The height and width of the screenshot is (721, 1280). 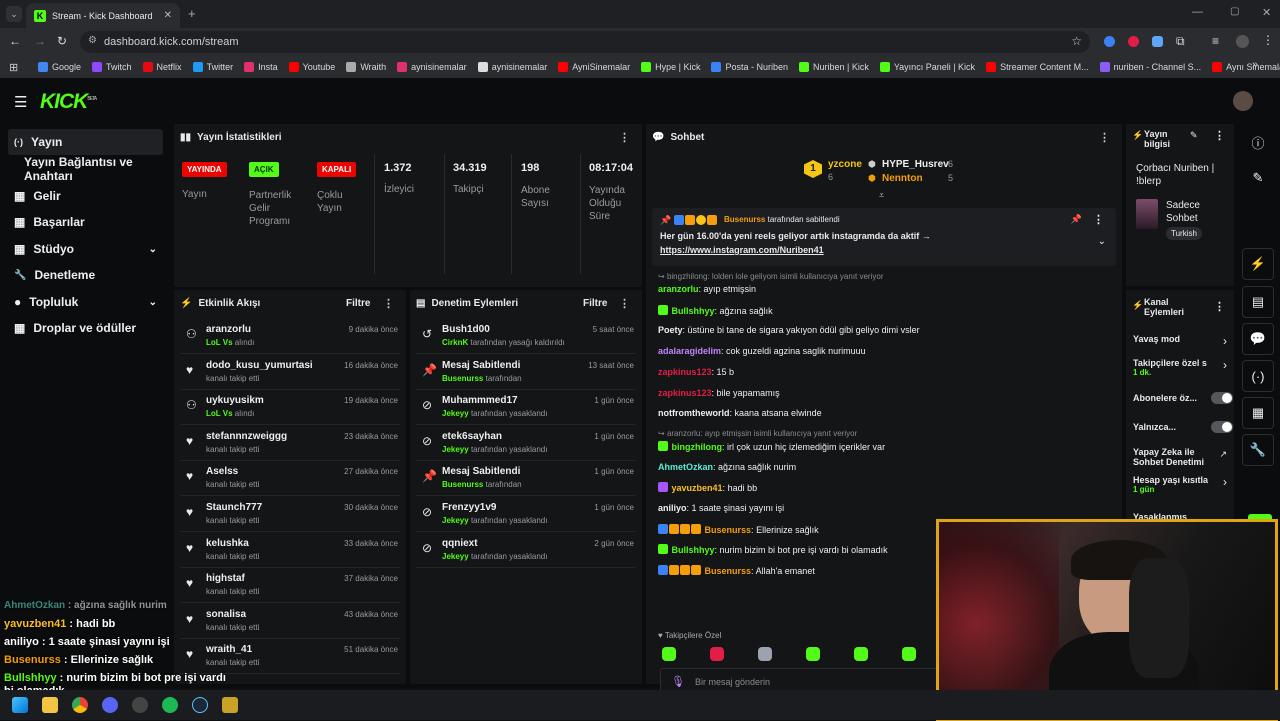 What do you see at coordinates (678, 681) in the screenshot?
I see `microphone-icon: 🎙` at bounding box center [678, 681].